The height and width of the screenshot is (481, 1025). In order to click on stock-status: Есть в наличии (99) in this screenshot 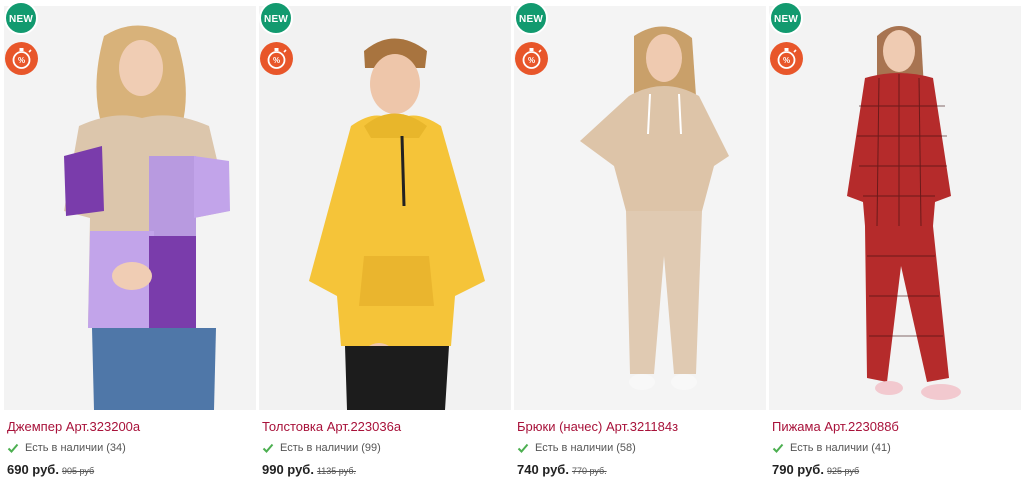, I will do `click(321, 448)`.